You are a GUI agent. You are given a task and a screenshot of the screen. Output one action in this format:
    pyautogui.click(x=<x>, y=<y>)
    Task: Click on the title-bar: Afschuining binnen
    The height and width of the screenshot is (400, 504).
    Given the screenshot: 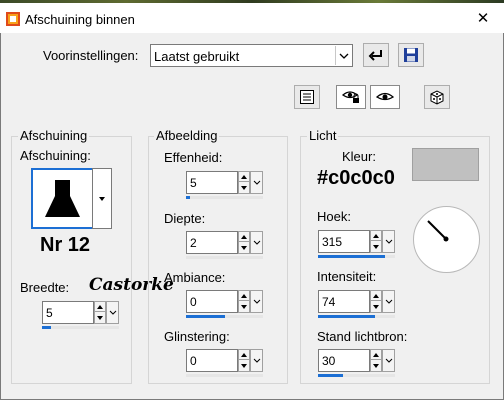 What is the action you would take?
    pyautogui.click(x=252, y=18)
    